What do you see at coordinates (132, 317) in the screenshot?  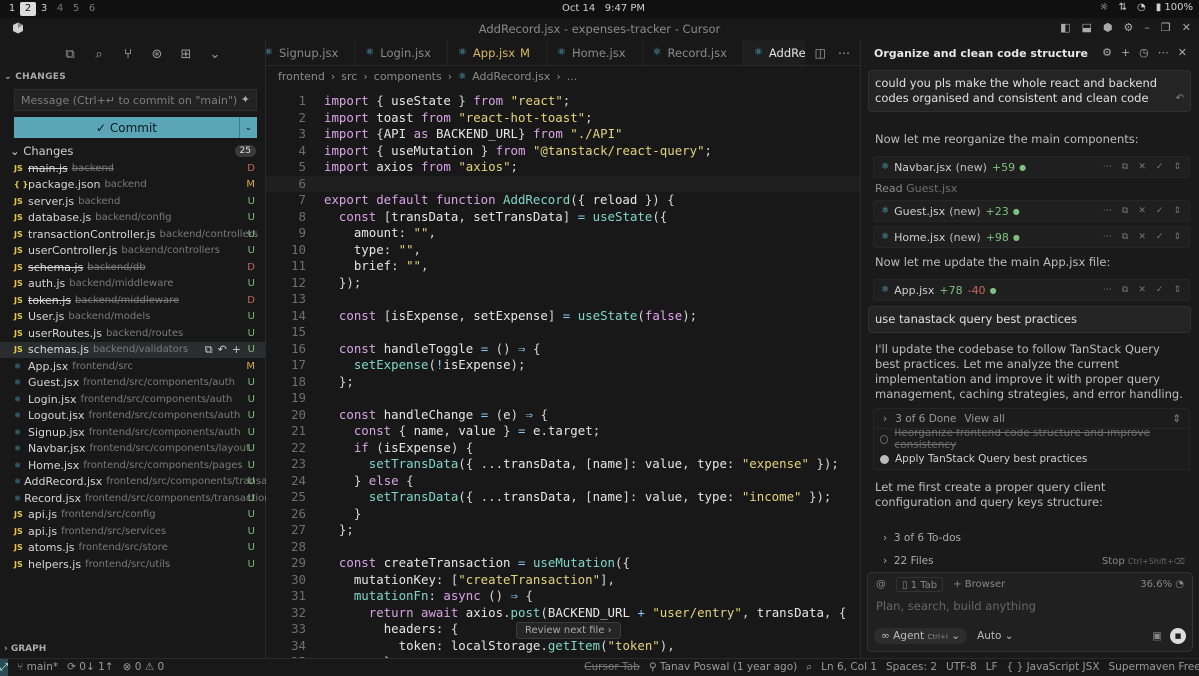 I see `changed-file-item: JS User.js backend/models U` at bounding box center [132, 317].